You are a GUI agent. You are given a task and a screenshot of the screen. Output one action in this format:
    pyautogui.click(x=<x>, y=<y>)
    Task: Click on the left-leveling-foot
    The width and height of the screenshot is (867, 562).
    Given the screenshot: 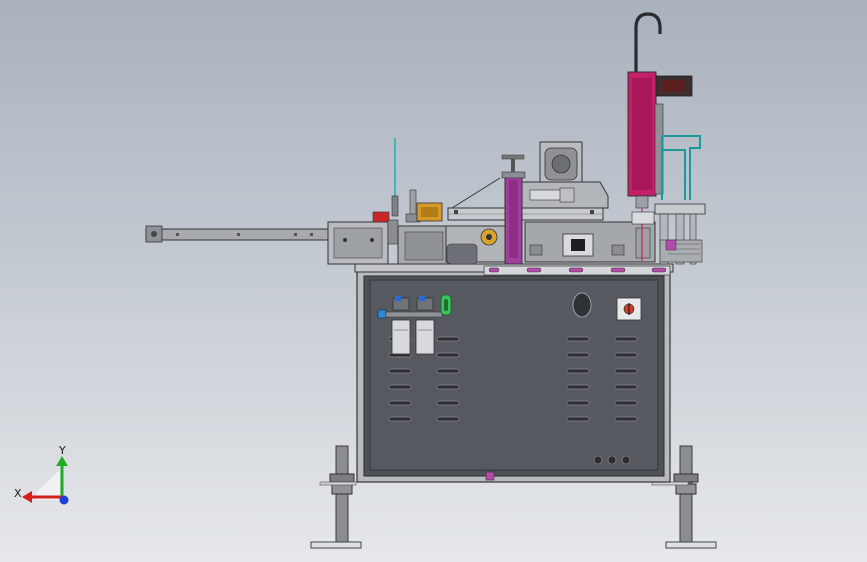 What is the action you would take?
    pyautogui.click(x=336, y=497)
    